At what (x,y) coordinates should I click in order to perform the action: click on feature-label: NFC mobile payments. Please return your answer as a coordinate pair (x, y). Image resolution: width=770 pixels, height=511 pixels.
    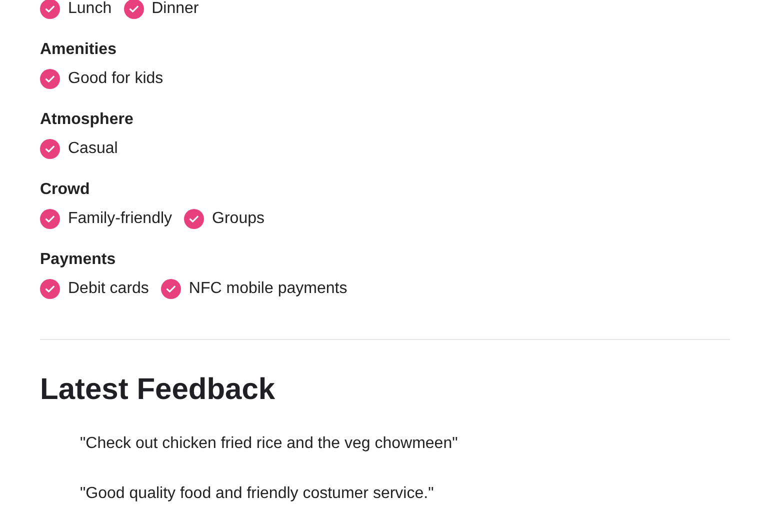
    Looking at the image, I should click on (268, 289).